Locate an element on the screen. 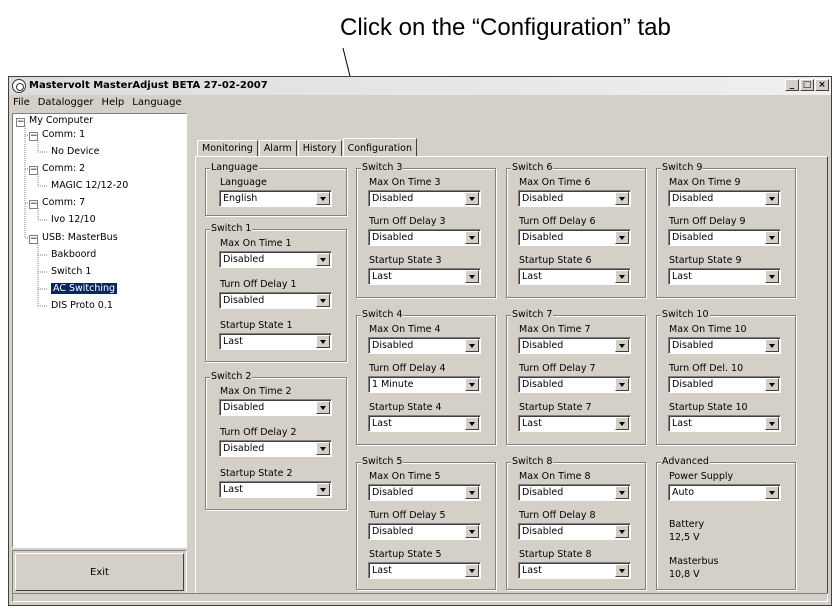  menu-help: Help is located at coordinates (112, 103).